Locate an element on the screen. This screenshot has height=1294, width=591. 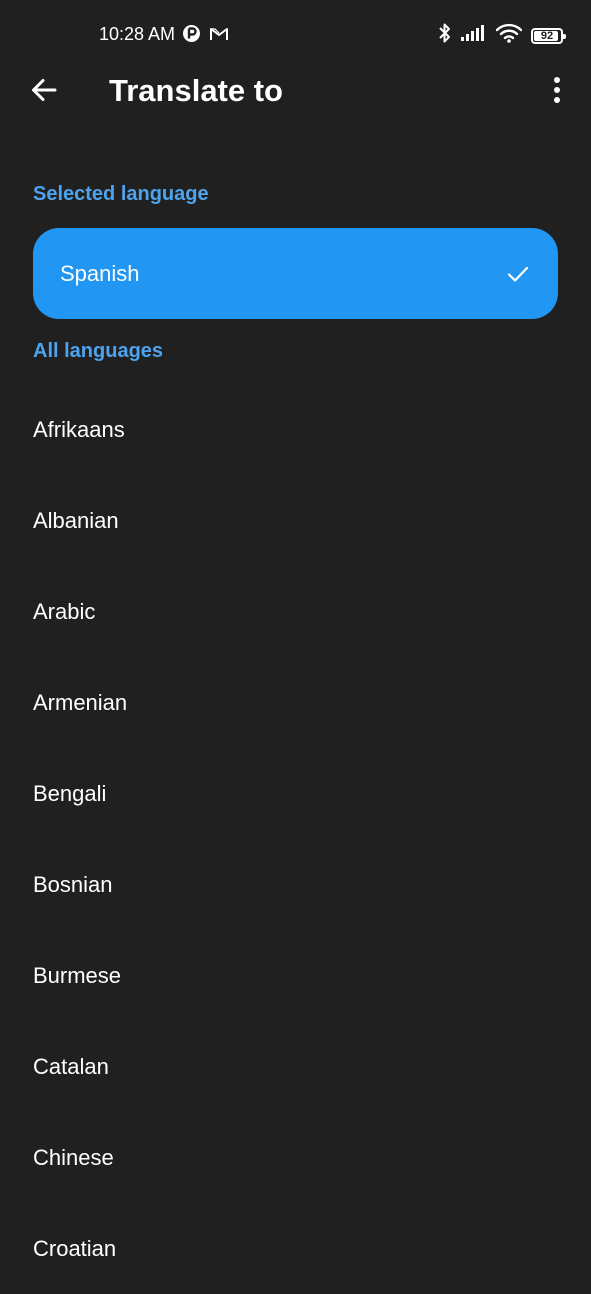
status-left-icons is located at coordinates (205, 36).